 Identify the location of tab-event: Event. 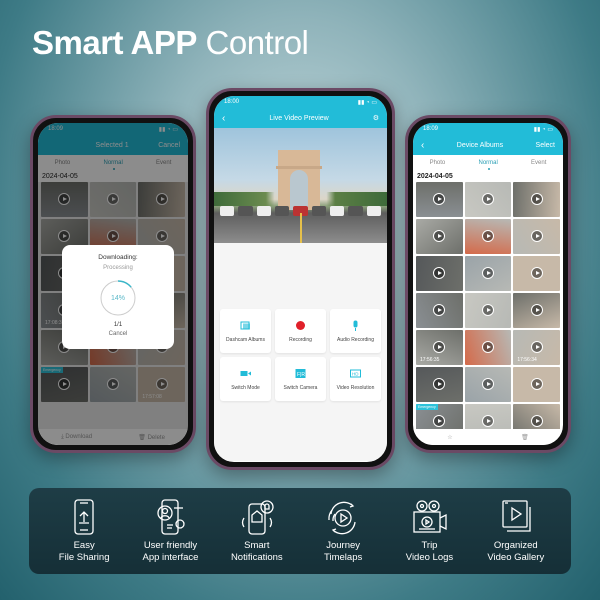
(538, 163).